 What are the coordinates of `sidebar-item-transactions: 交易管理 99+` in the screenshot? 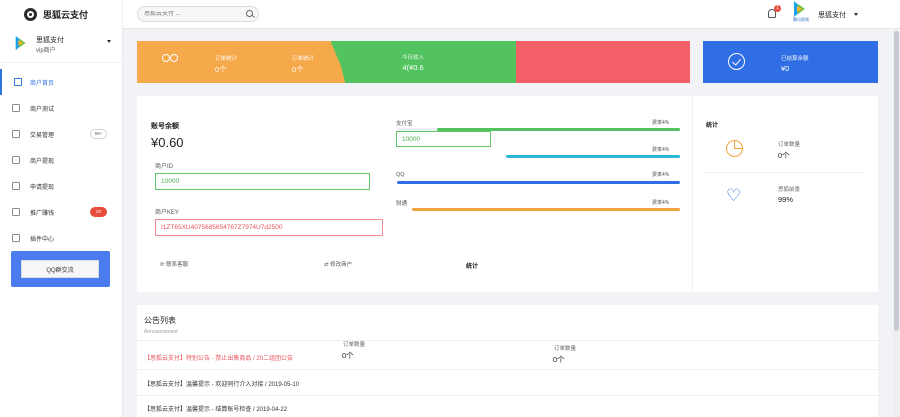 It's located at (61, 134).